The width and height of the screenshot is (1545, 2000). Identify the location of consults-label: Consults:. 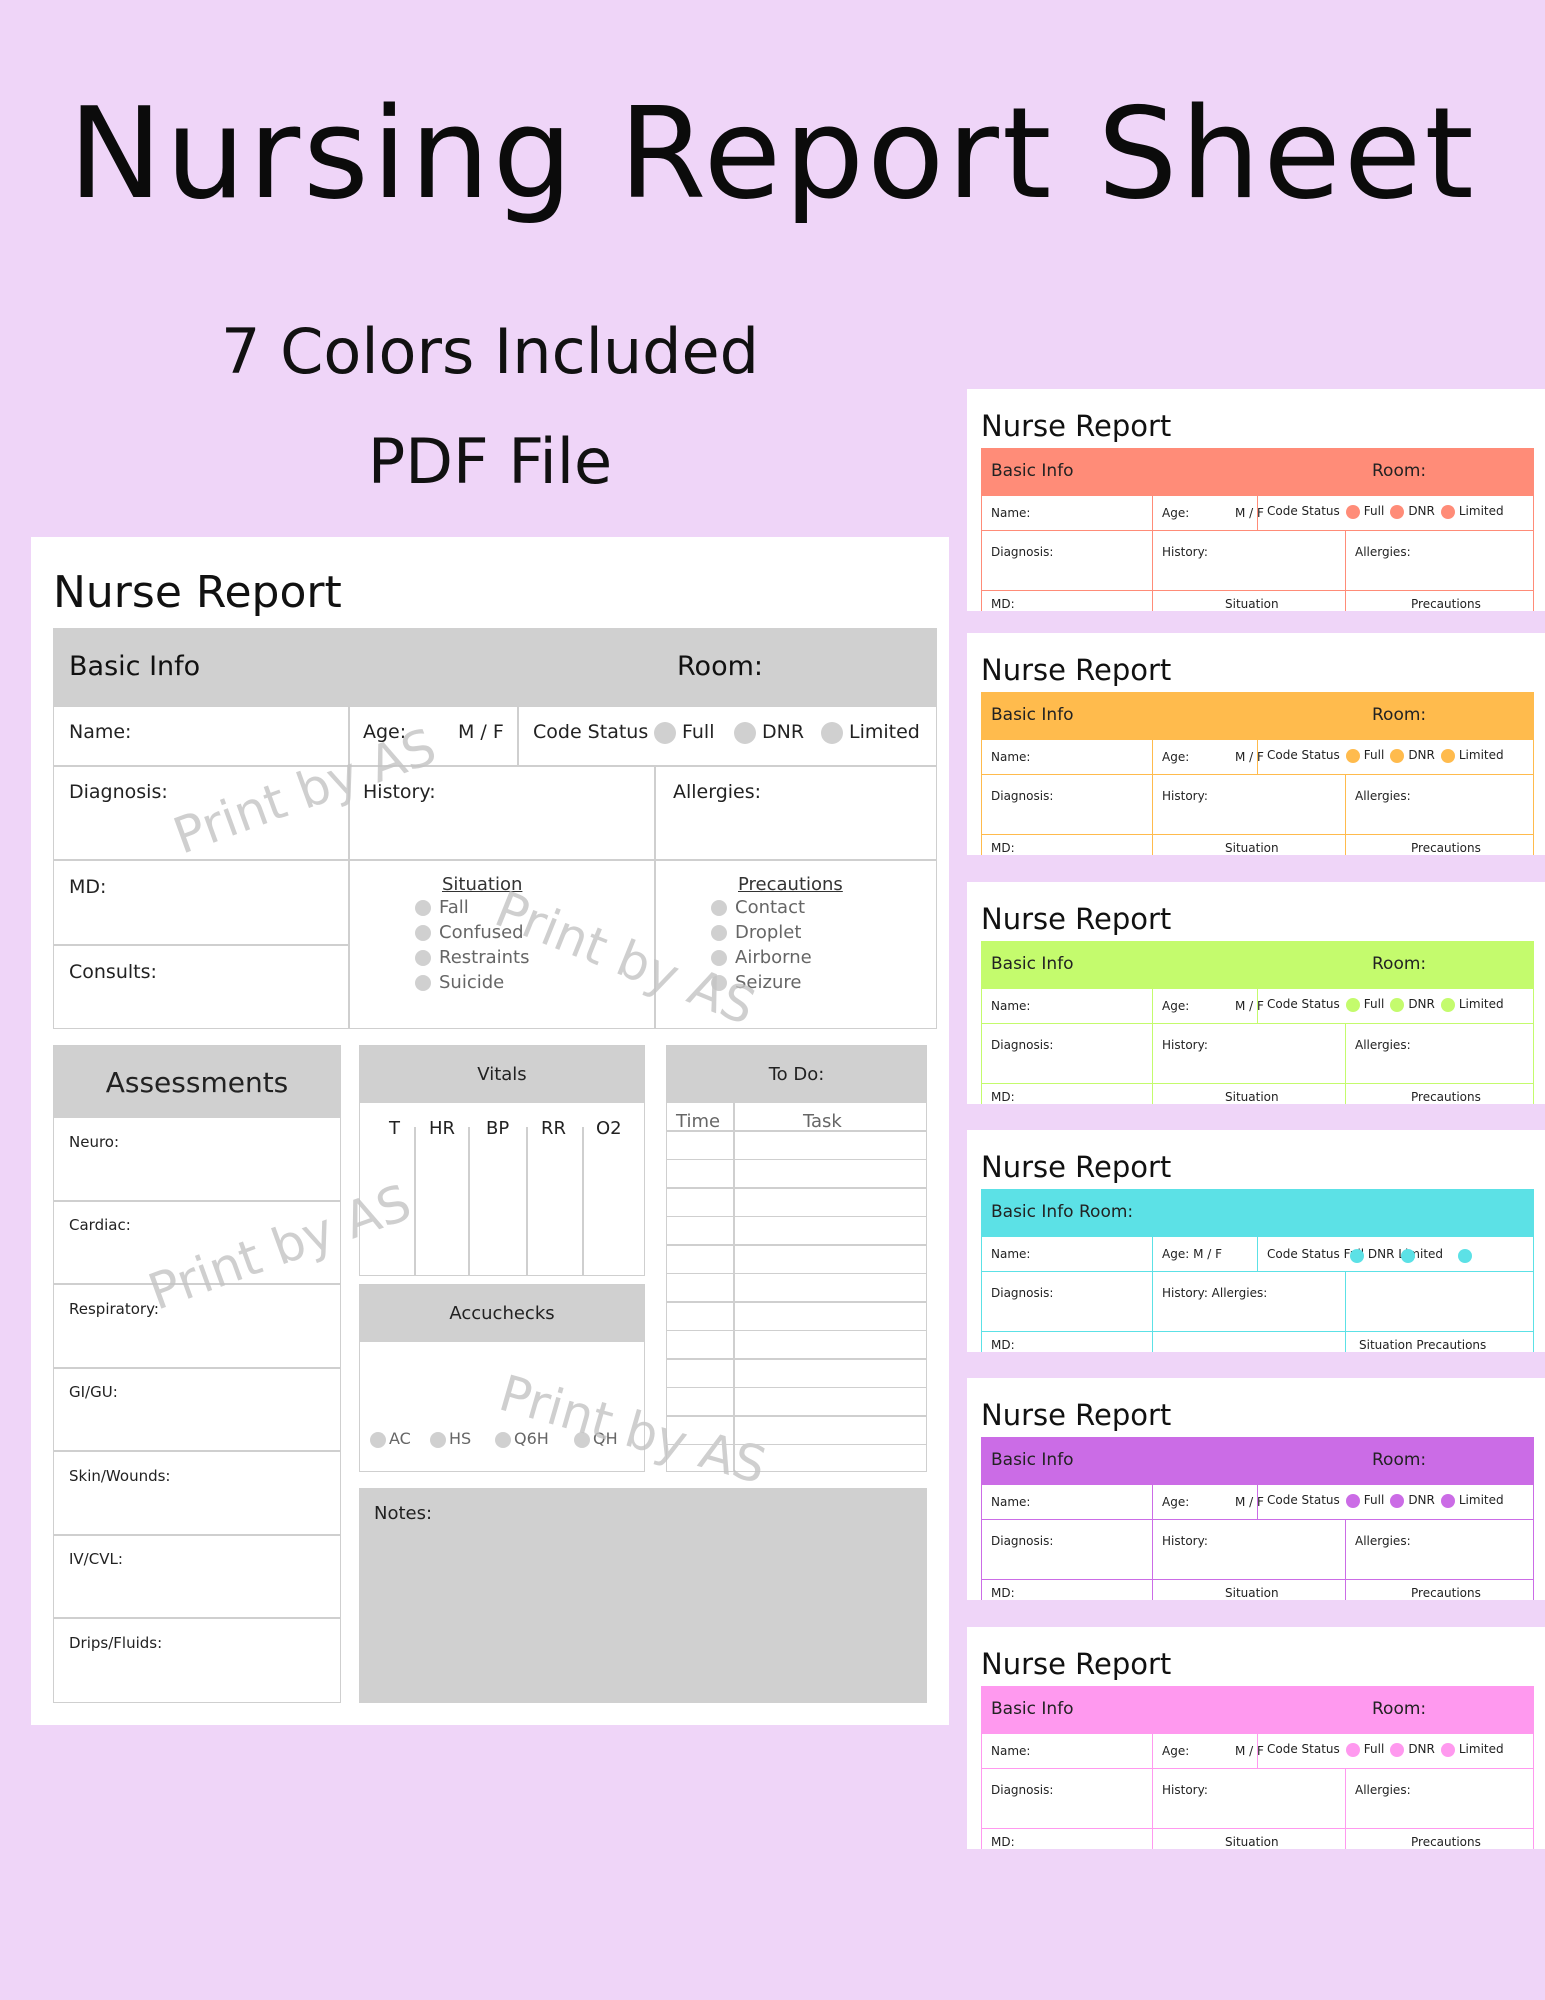
(113, 972).